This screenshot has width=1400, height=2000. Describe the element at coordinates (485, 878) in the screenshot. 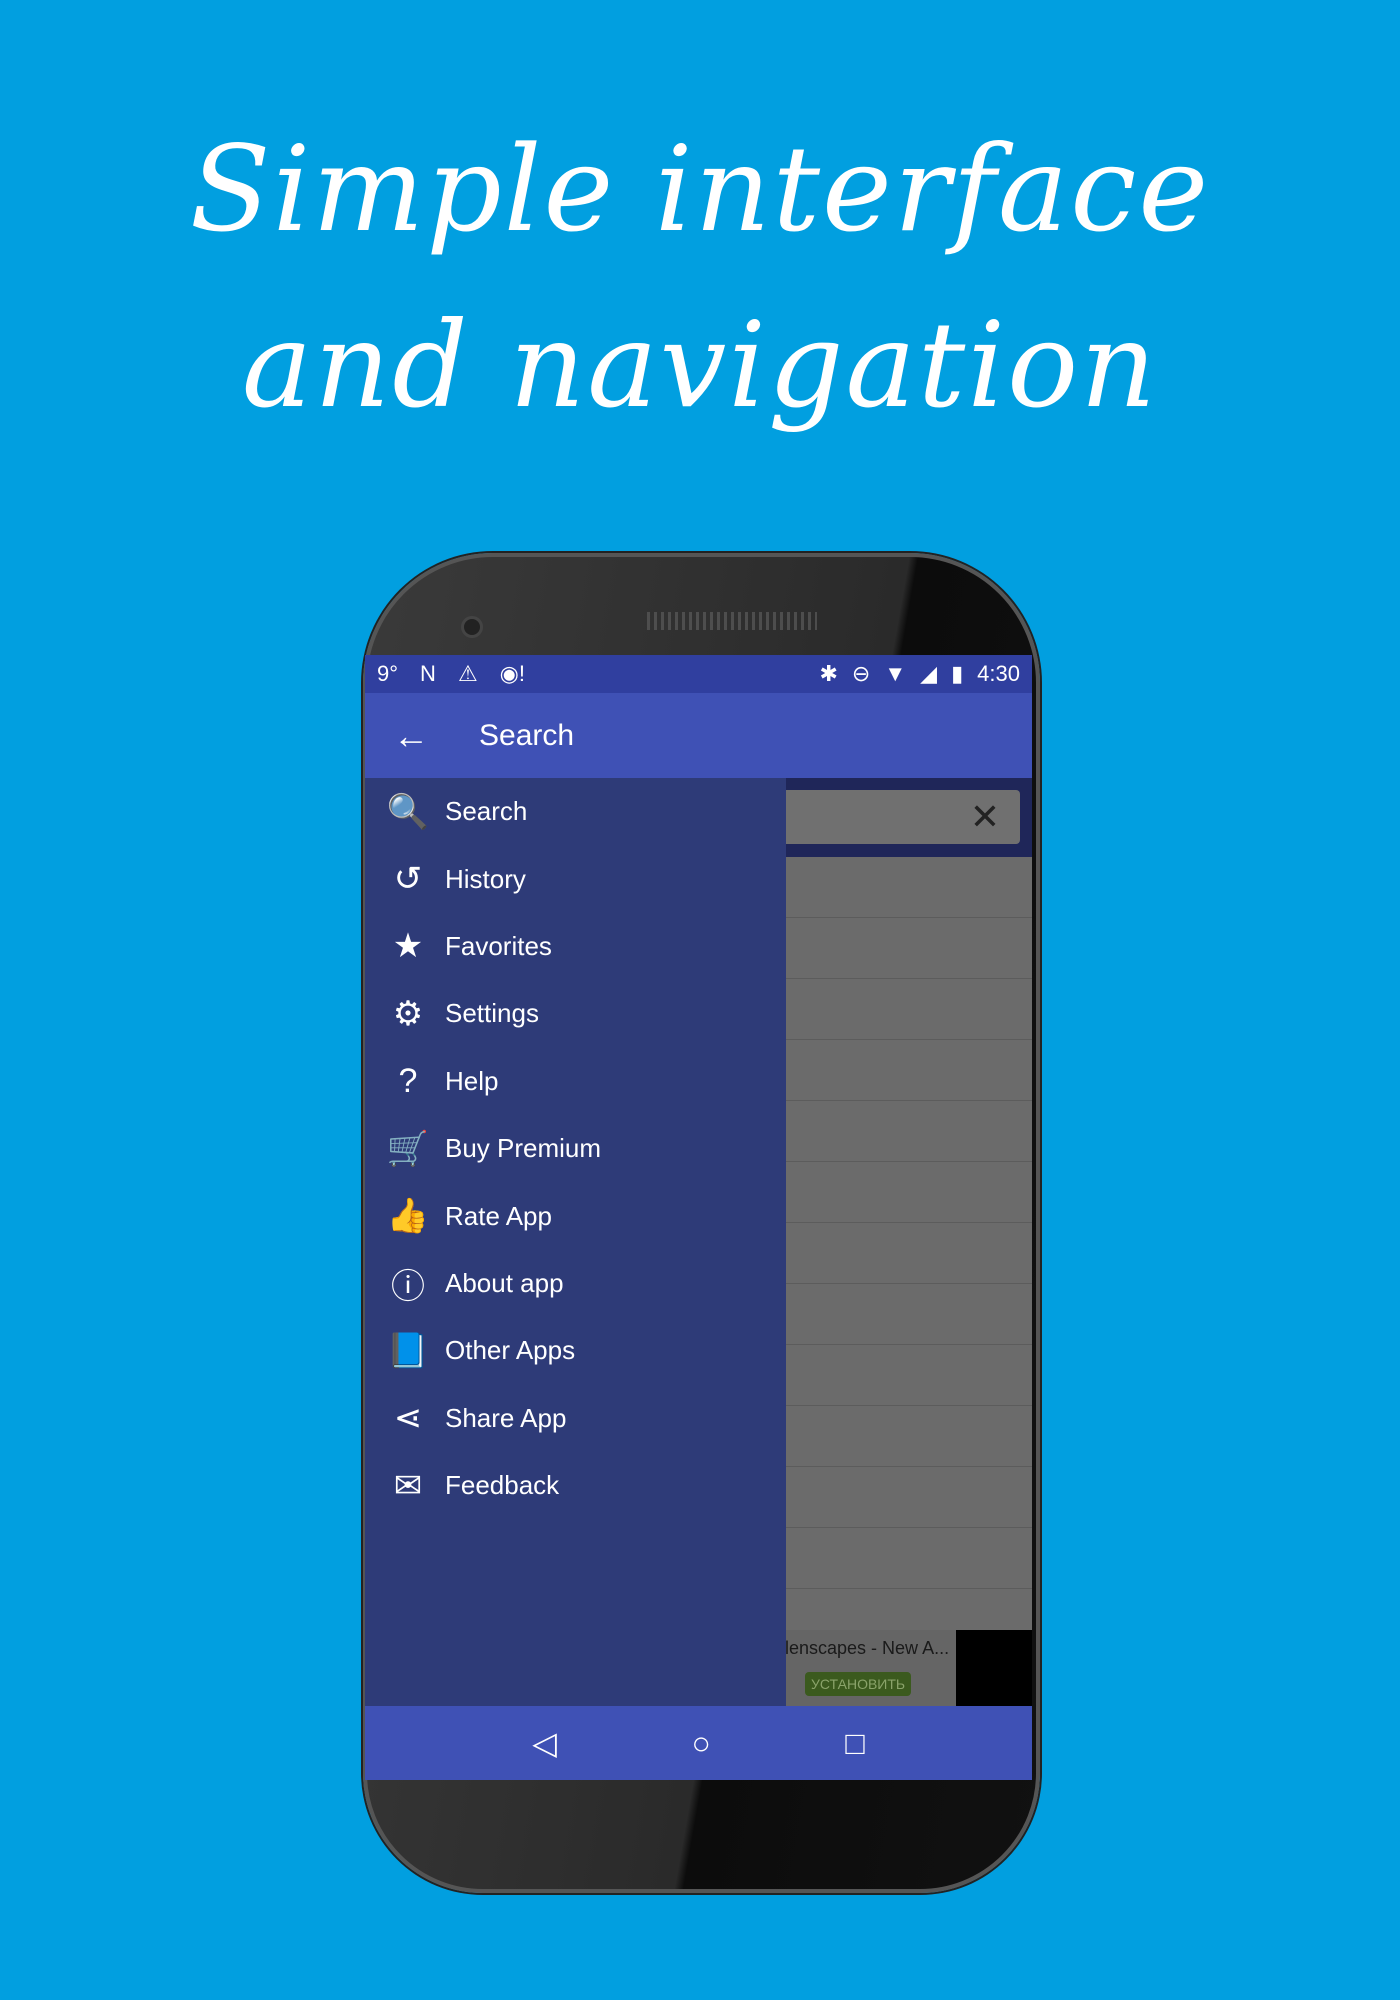

I see `drawer-item-label: History` at that location.